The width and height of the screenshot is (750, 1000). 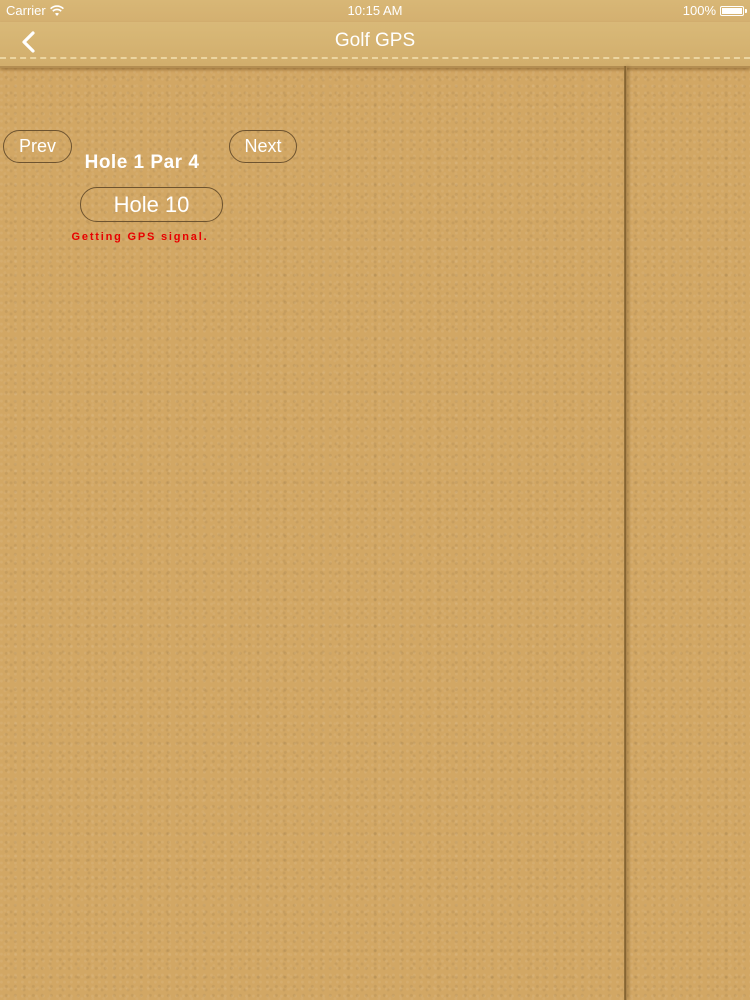 I want to click on hole-selector-button: Hole 10, so click(x=151, y=204).